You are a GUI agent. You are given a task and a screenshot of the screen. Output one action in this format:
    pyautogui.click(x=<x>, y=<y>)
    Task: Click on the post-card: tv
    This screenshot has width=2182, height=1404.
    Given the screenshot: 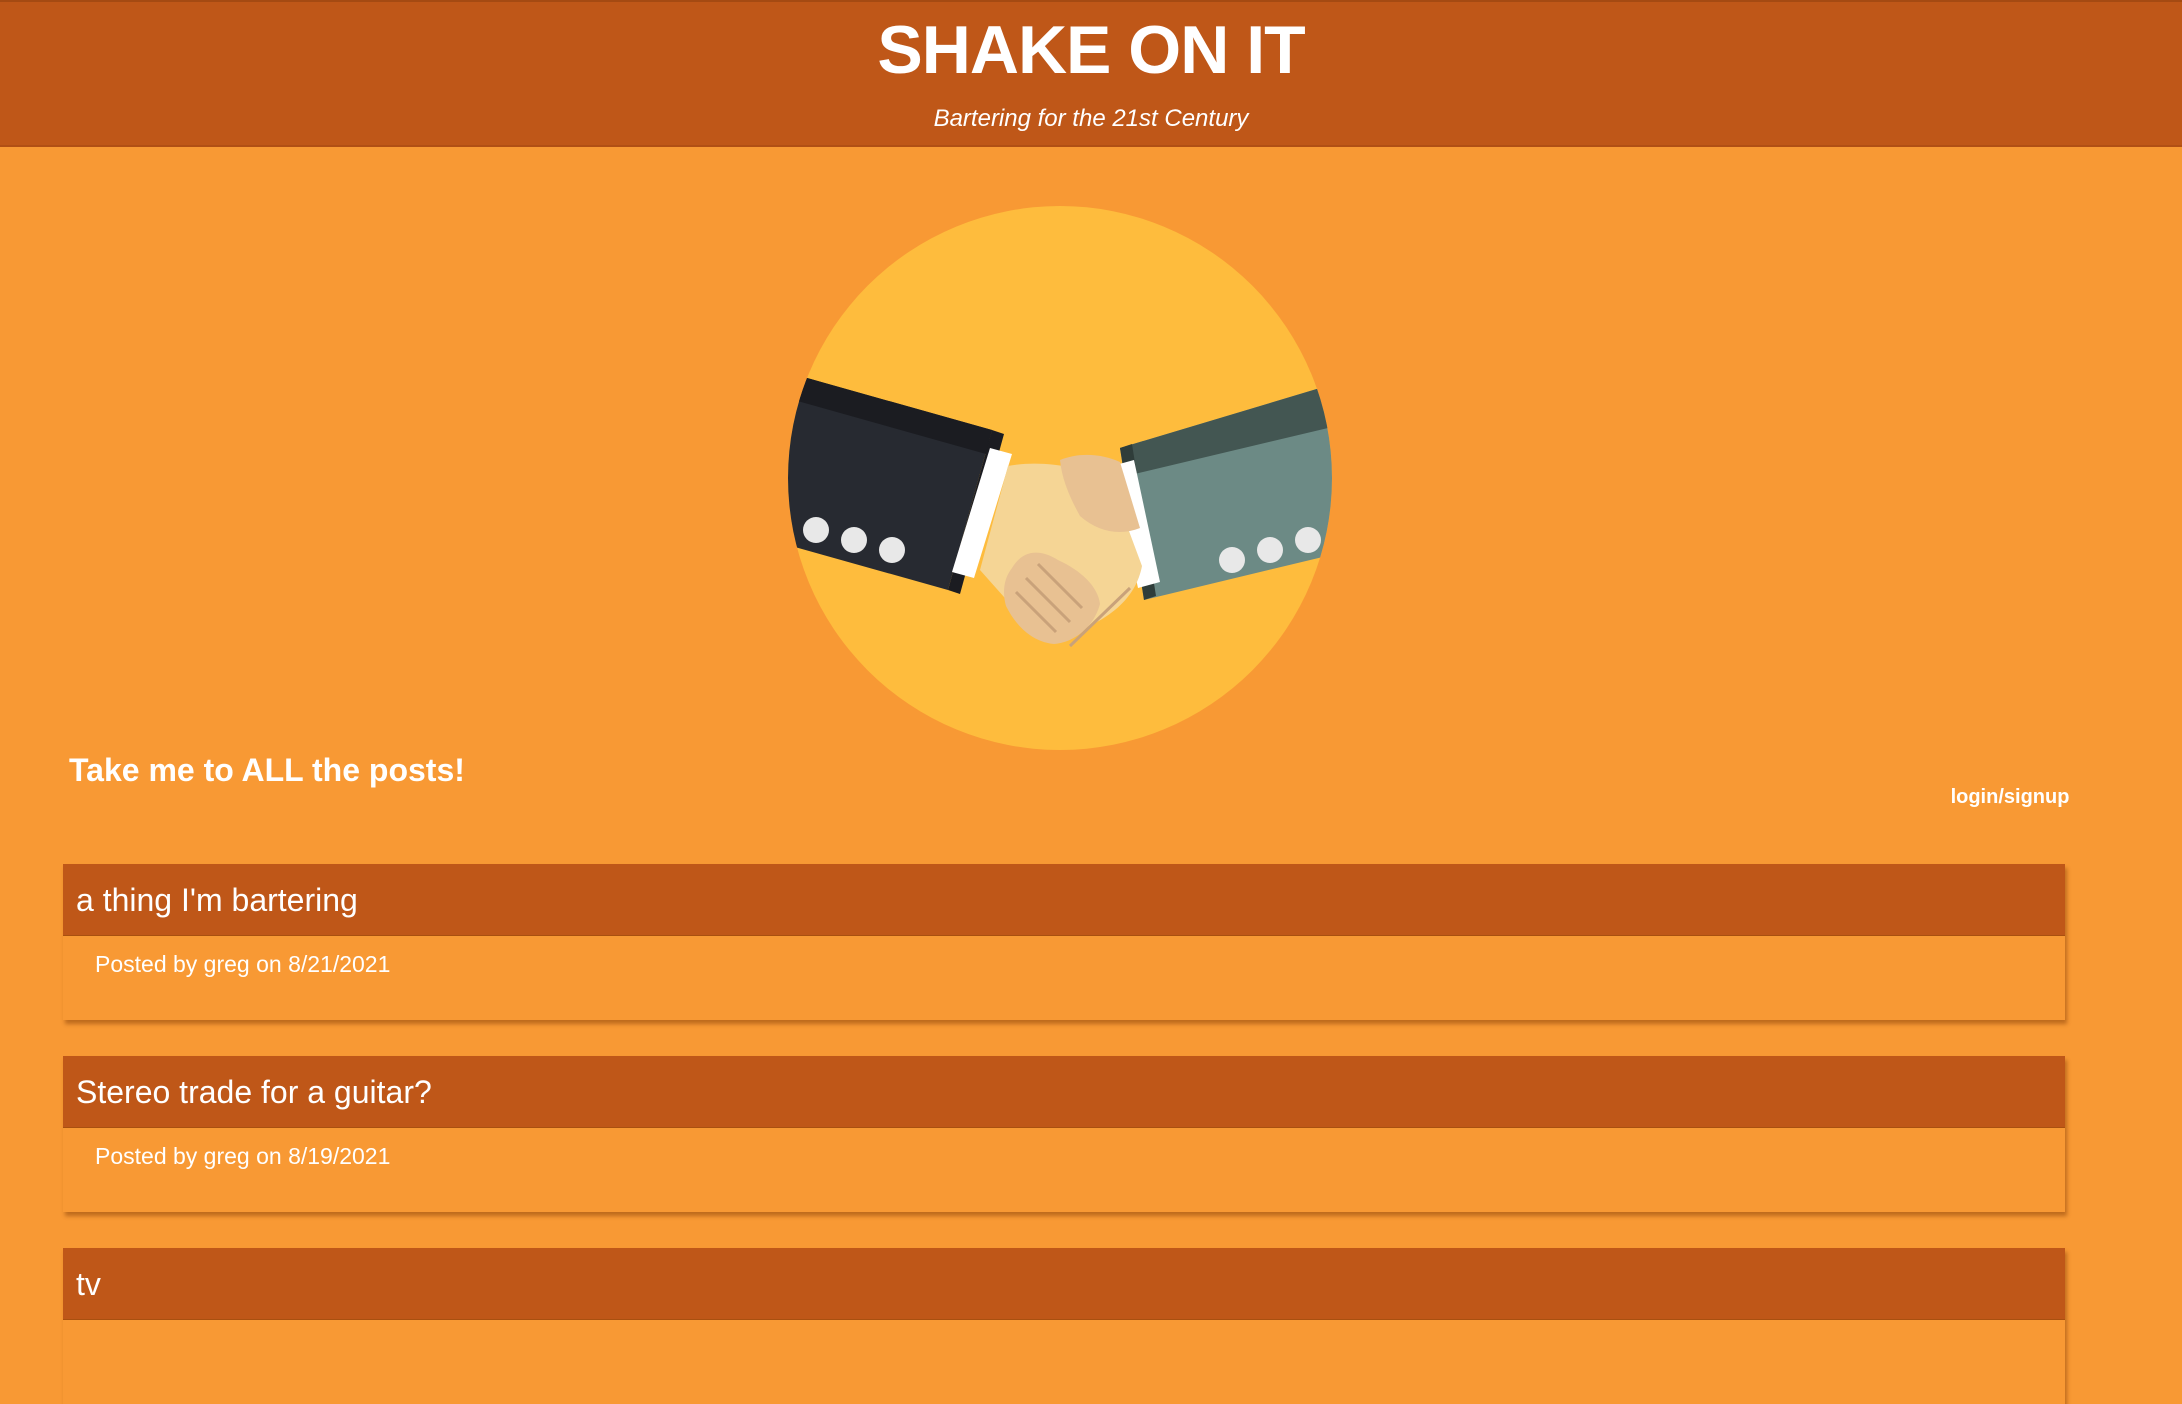 What is the action you would take?
    pyautogui.click(x=1064, y=1326)
    